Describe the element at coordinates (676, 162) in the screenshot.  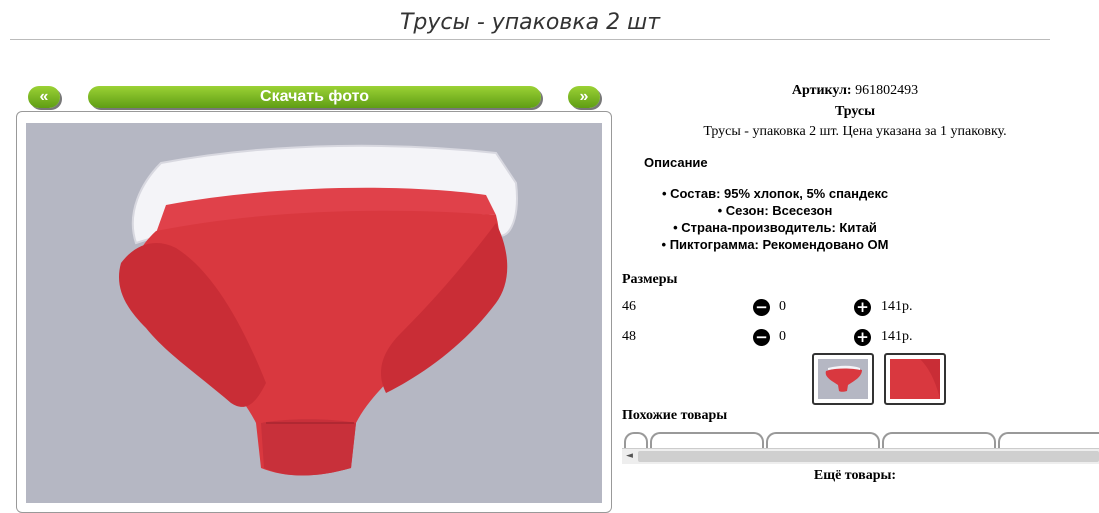
I see `description-heading: Описание` at that location.